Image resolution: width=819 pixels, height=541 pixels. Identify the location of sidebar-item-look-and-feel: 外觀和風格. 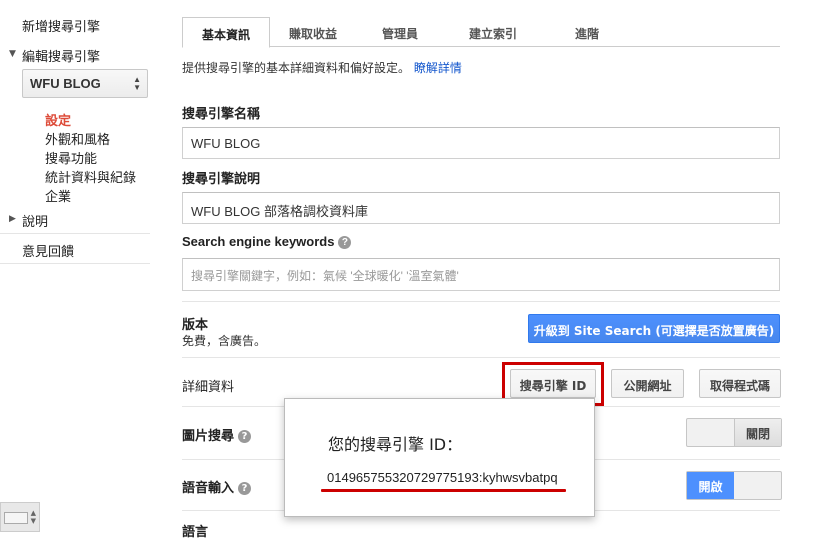
(77, 138).